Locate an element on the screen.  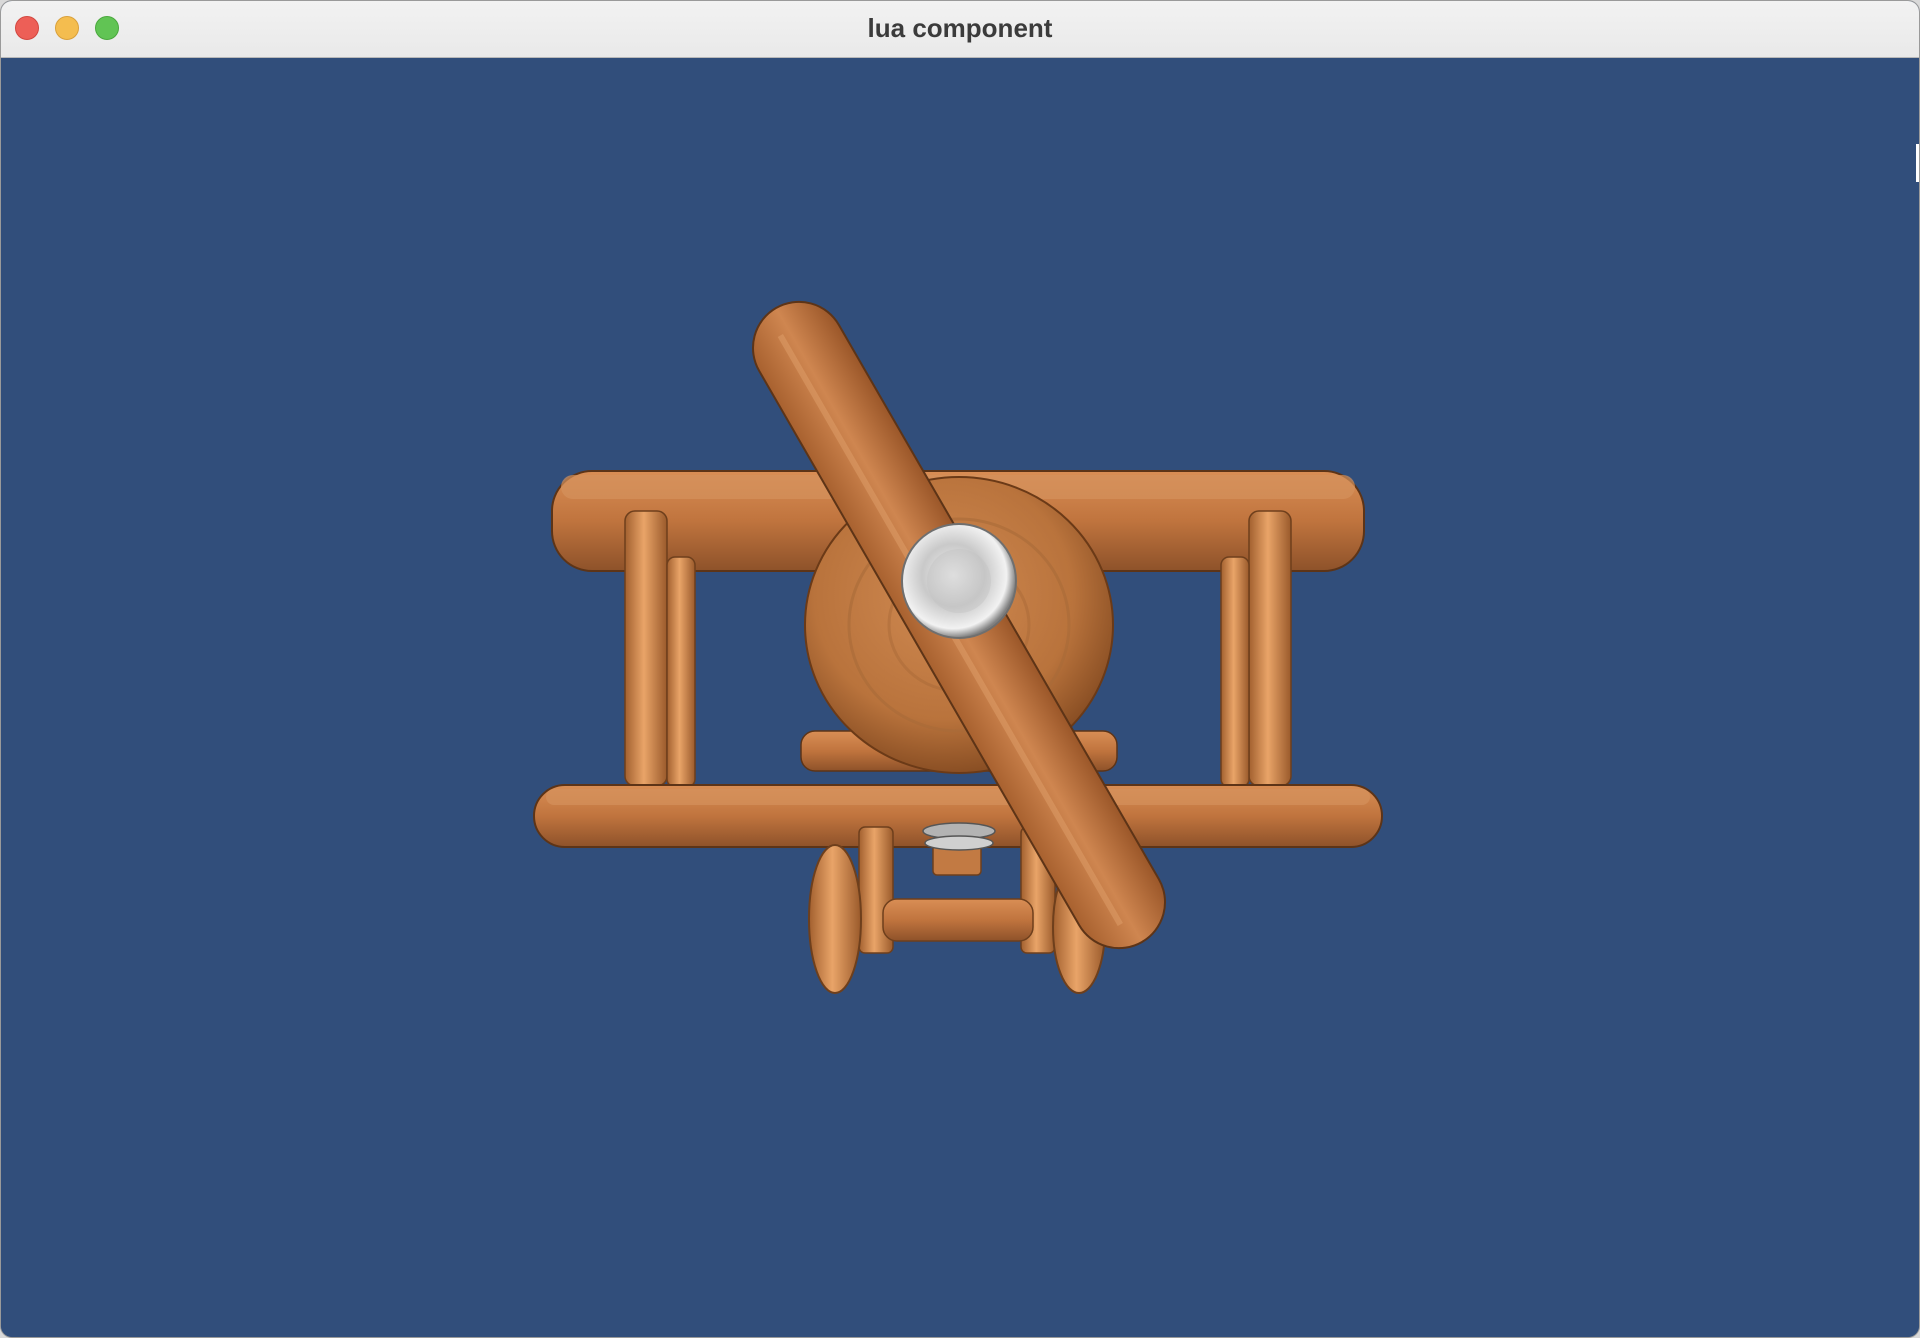
title-bar: lua component is located at coordinates (960, 29).